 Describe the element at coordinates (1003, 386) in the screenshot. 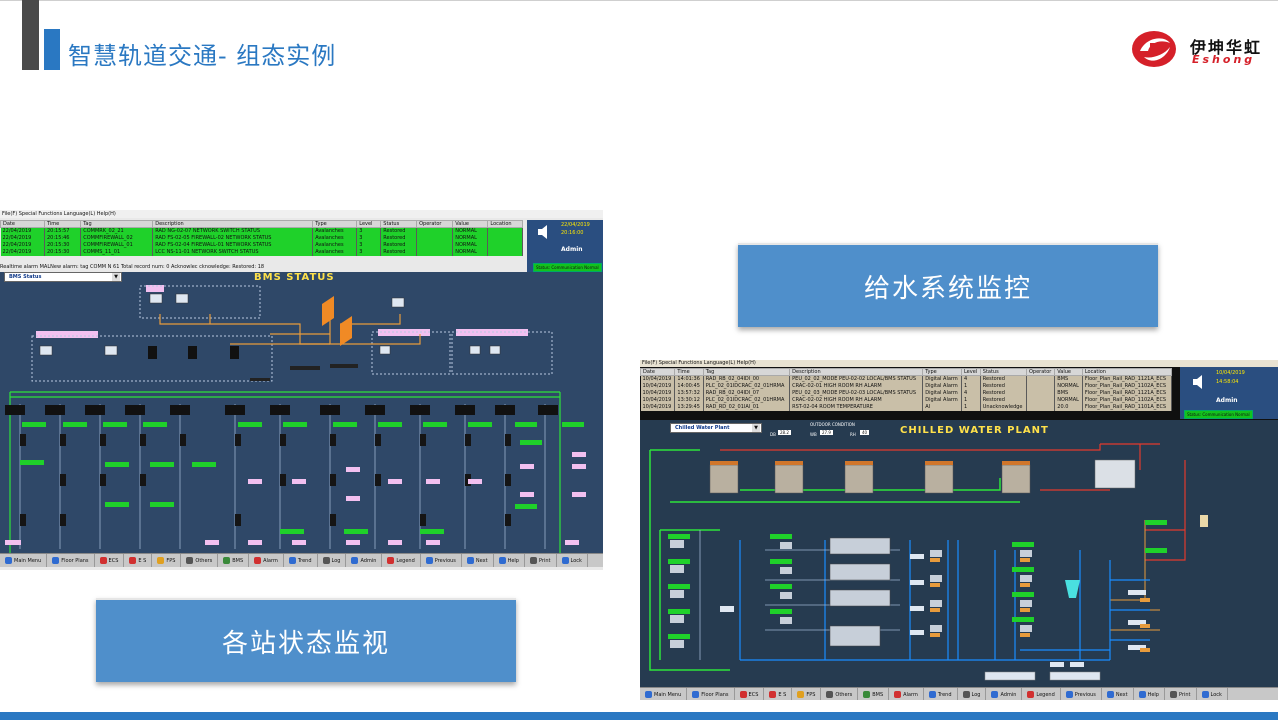

I see `alarm-cell: Restored` at that location.